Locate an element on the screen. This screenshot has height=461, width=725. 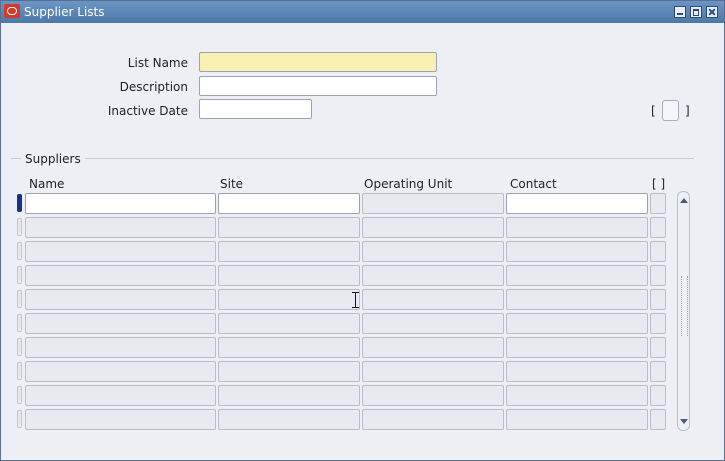
inactive-date-label: Inactive Date is located at coordinates (147, 111).